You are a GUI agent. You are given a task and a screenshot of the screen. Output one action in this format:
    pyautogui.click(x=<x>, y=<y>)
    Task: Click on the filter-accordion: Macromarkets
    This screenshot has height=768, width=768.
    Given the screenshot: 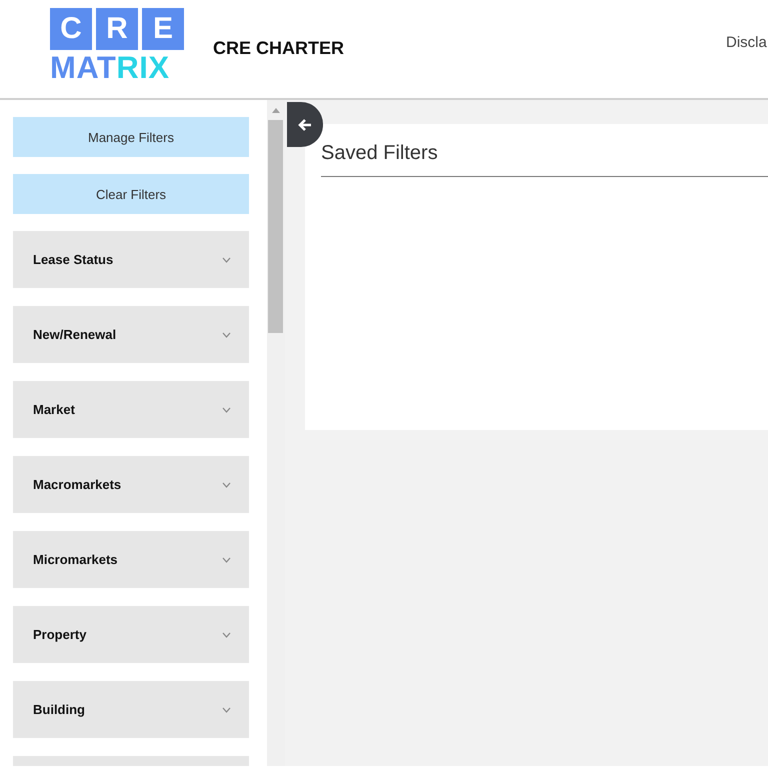 What is the action you would take?
    pyautogui.click(x=131, y=484)
    